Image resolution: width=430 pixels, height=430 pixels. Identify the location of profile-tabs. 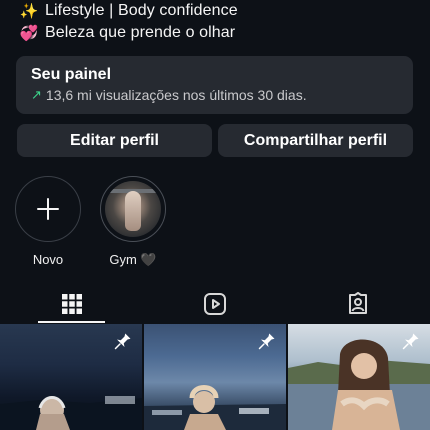
(215, 304).